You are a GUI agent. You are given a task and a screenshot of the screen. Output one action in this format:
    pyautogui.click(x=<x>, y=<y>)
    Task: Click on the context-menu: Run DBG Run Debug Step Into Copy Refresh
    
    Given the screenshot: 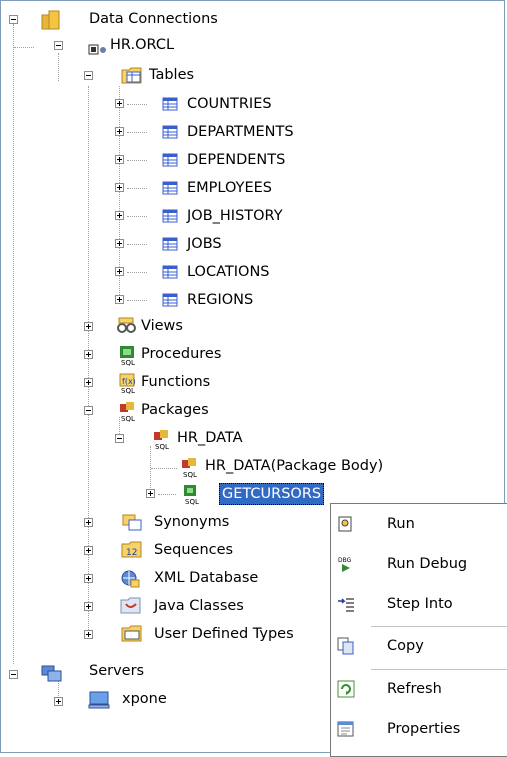 What is the action you would take?
    pyautogui.click(x=418, y=630)
    